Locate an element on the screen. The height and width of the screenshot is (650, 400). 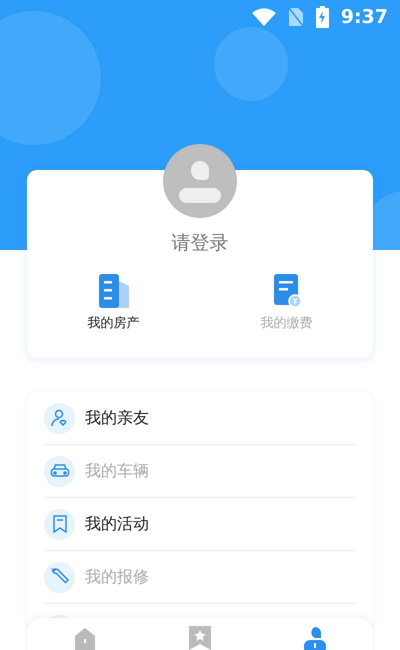
menu-item: 我的亲友 is located at coordinates (117, 418).